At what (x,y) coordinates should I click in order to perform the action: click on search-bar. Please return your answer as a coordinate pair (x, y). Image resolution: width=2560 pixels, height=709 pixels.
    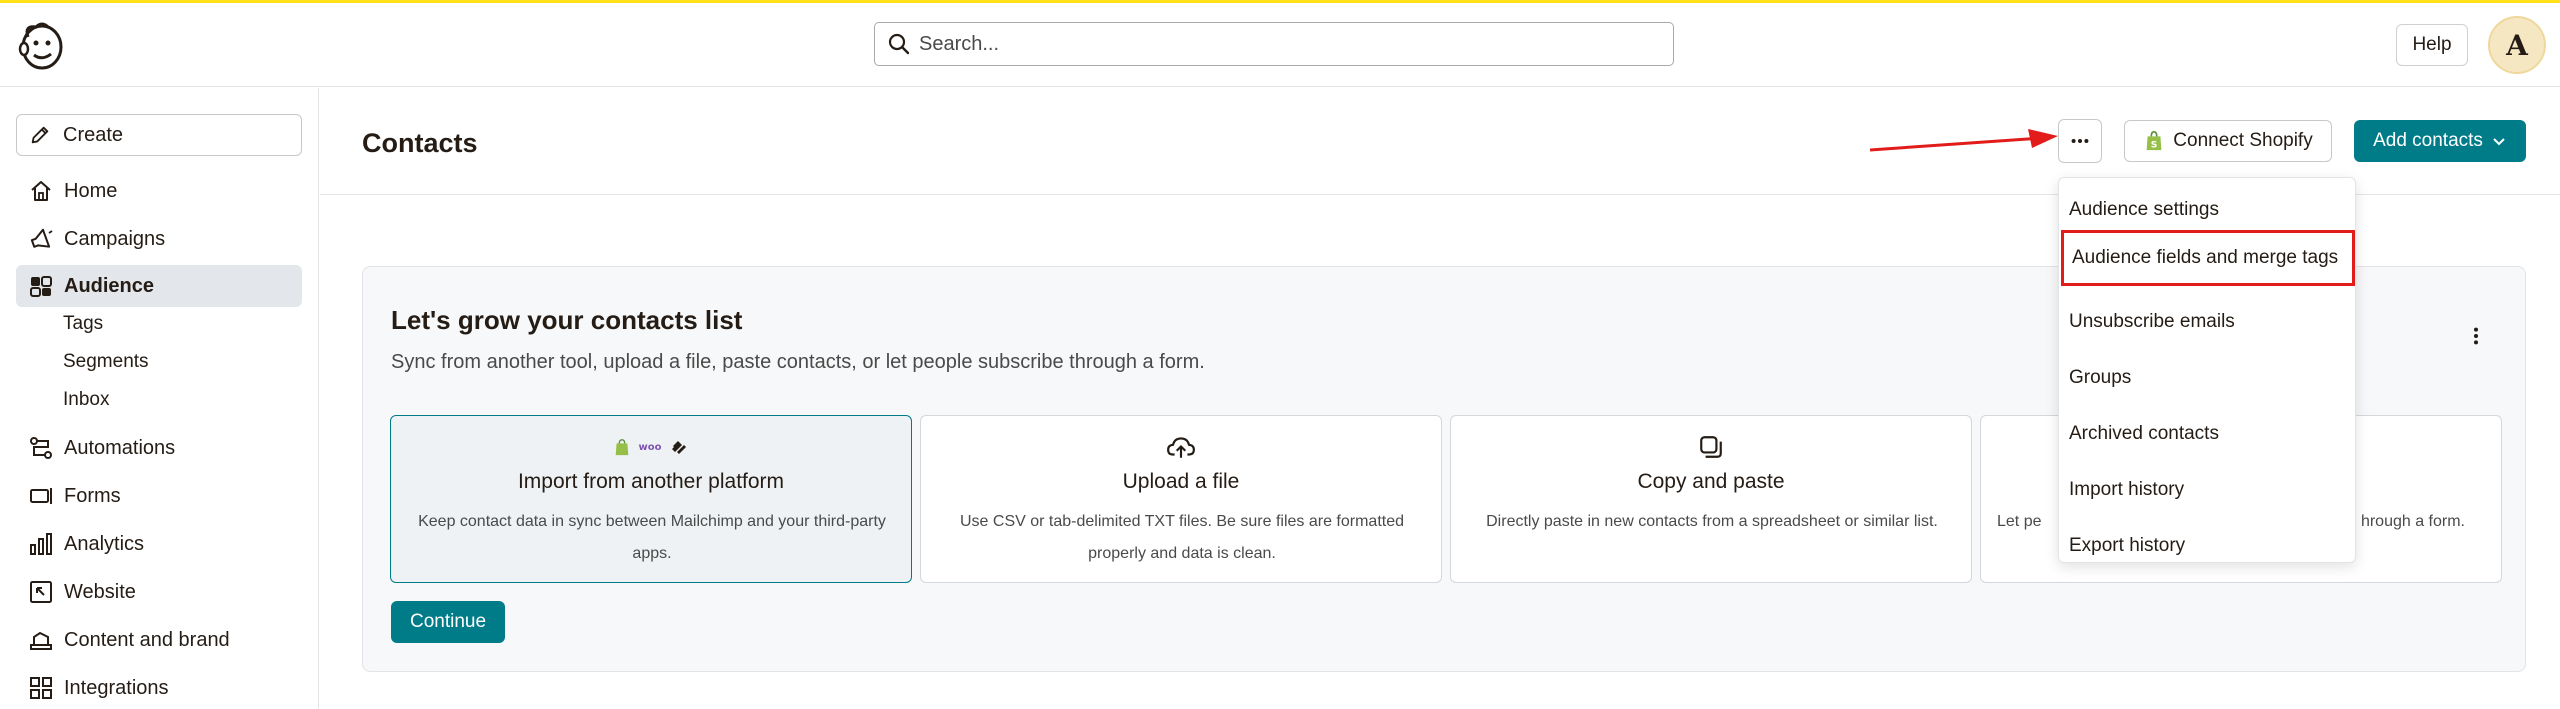
    Looking at the image, I should click on (1274, 44).